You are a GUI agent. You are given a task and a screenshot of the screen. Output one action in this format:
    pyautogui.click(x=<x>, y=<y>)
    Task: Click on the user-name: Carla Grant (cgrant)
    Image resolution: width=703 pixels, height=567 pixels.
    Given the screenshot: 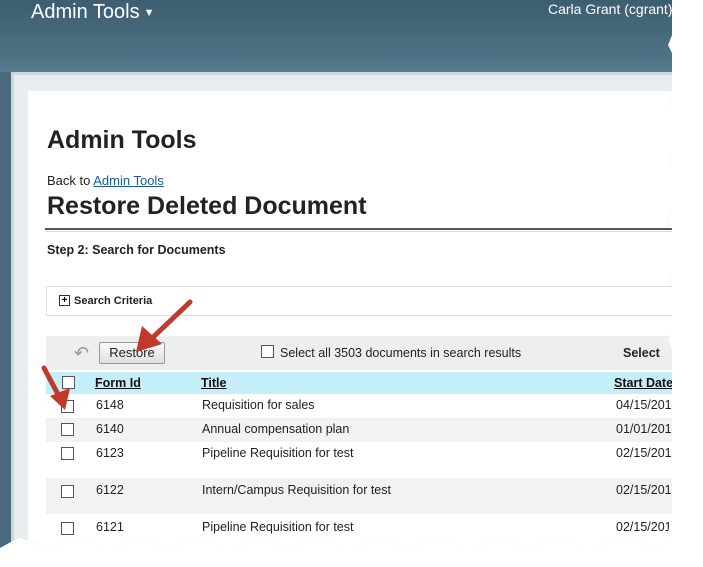 What is the action you would take?
    pyautogui.click(x=610, y=9)
    